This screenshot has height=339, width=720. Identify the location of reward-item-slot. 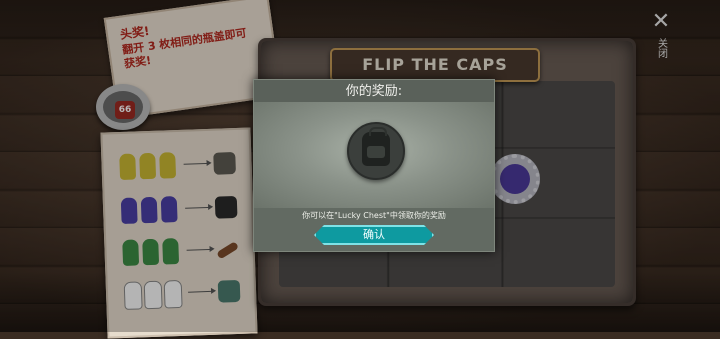
(376, 151).